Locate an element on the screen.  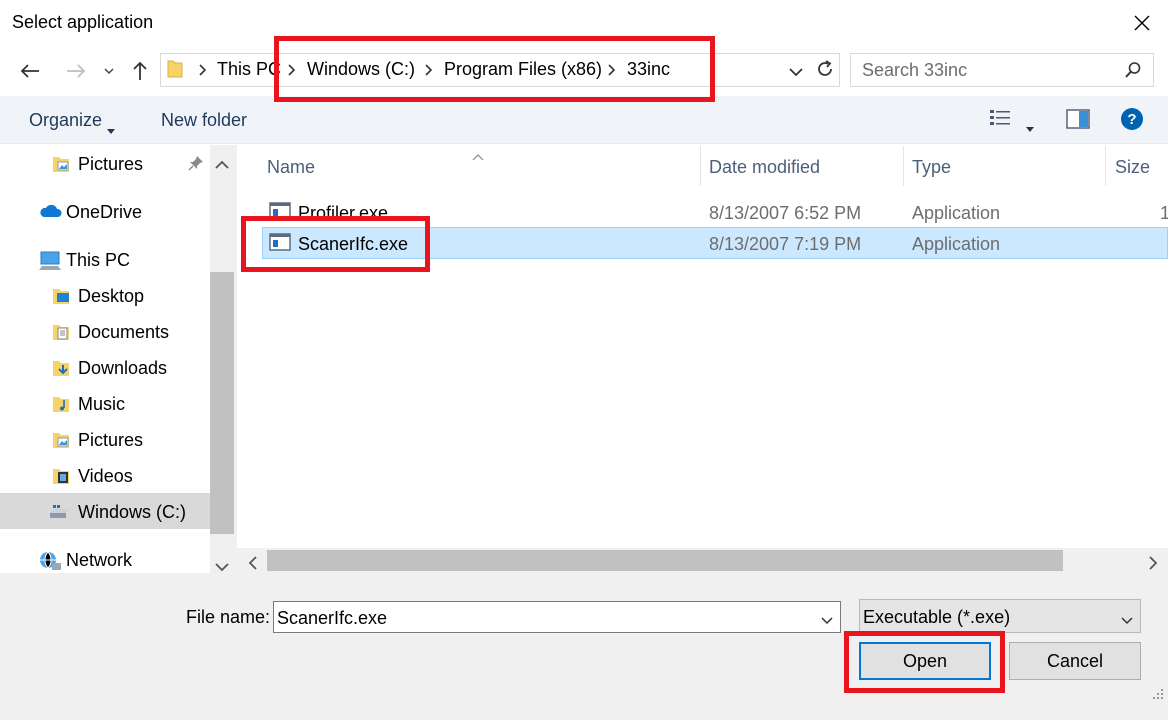
scroll-right-icon is located at coordinates (1153, 564).